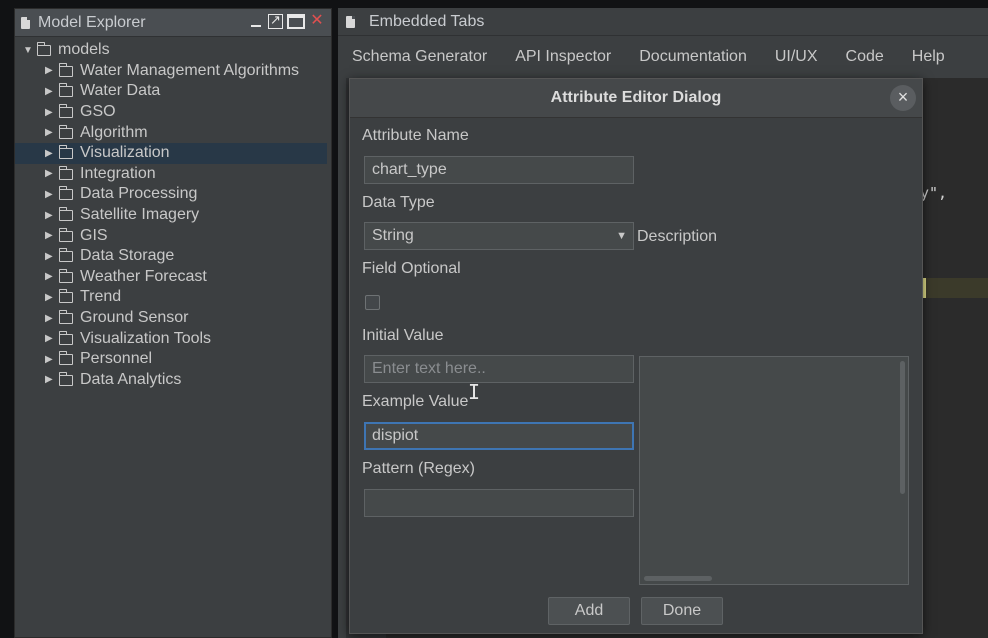 This screenshot has height=638, width=988. Describe the element at coordinates (173, 318) in the screenshot. I see `tree-item: ▶ Ground Sensor` at that location.